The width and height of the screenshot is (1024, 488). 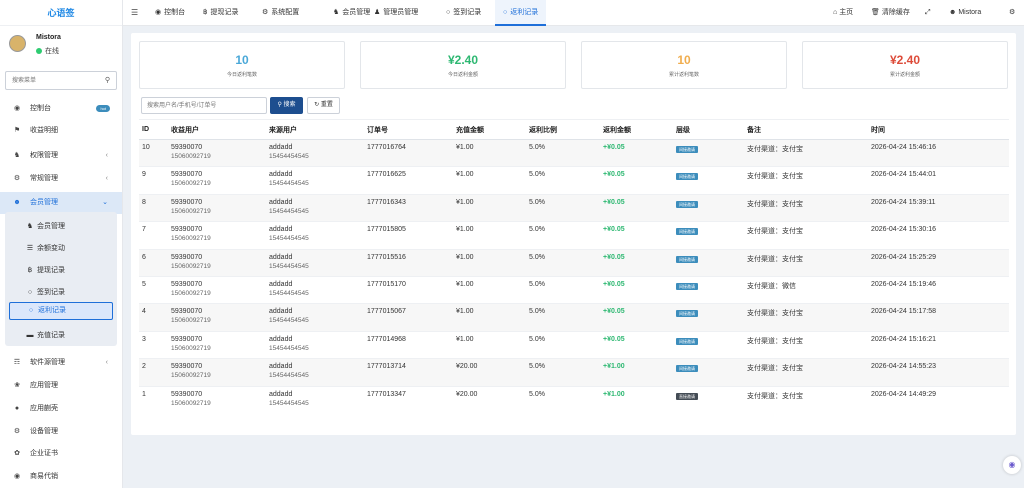 I want to click on sidebar-item-3: ⚙ 常规管理 ‹, so click(x=61, y=179).